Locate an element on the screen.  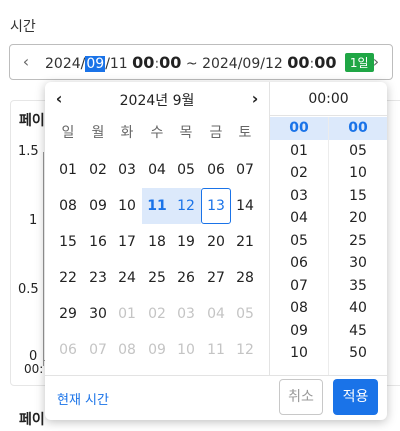
weekday-label: 목 is located at coordinates (186, 133).